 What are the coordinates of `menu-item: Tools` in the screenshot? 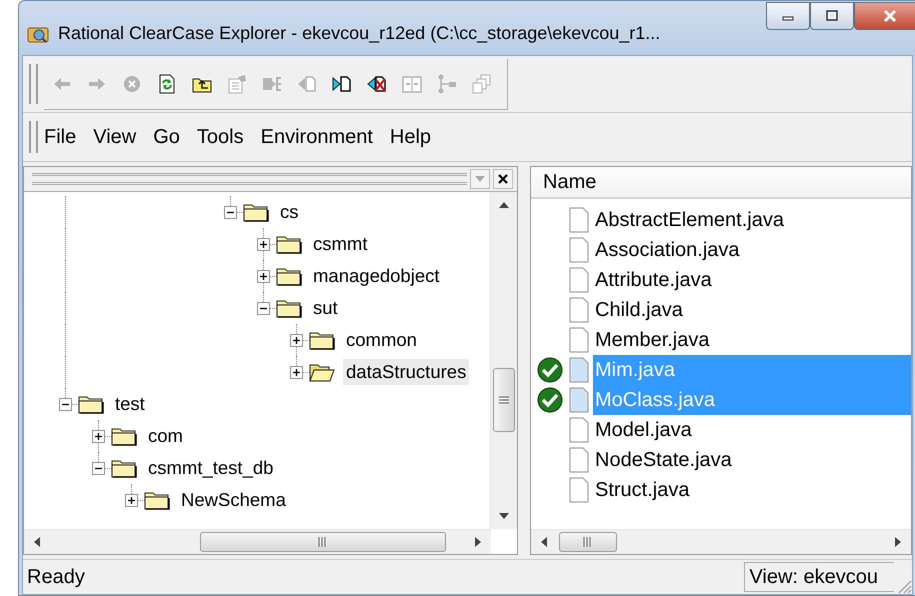 It's located at (220, 137).